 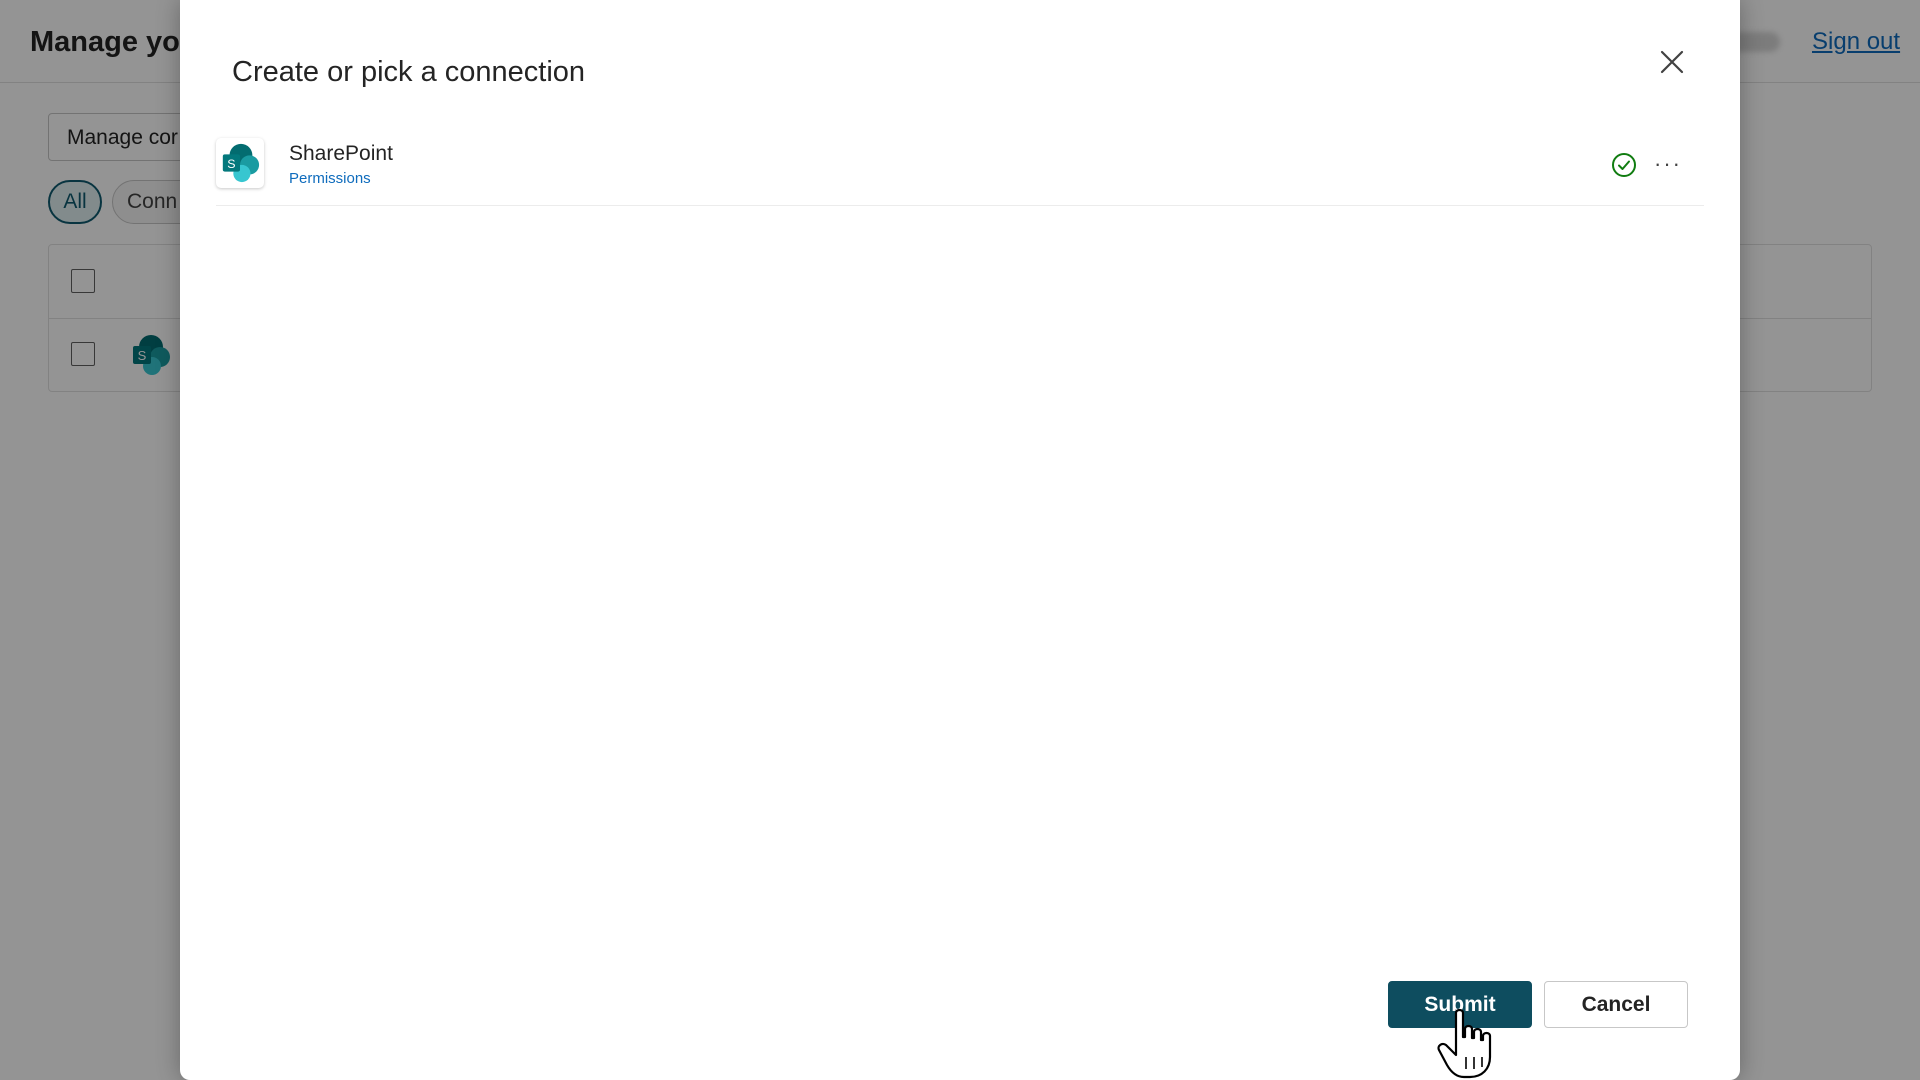 What do you see at coordinates (1616, 1004) in the screenshot?
I see `cancel-button: Cancel` at bounding box center [1616, 1004].